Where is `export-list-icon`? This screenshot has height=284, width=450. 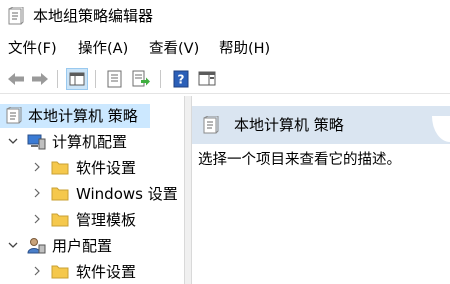 export-list-icon is located at coordinates (141, 79).